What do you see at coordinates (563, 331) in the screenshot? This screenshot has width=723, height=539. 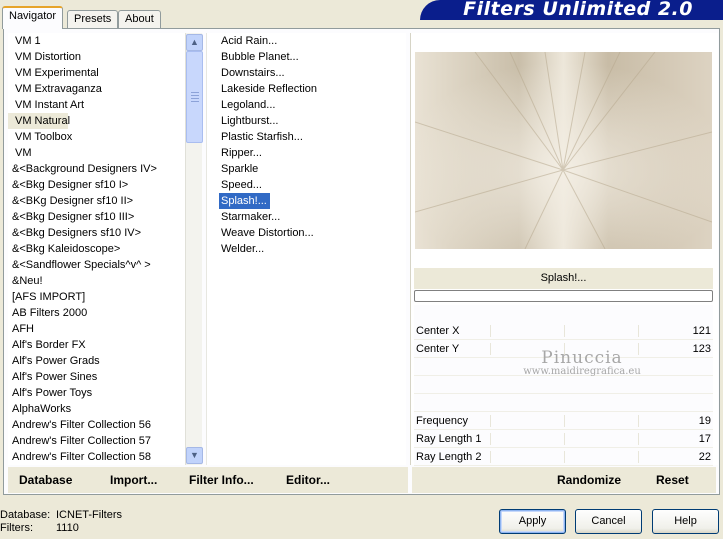 I see `param-row: Center X 121` at bounding box center [563, 331].